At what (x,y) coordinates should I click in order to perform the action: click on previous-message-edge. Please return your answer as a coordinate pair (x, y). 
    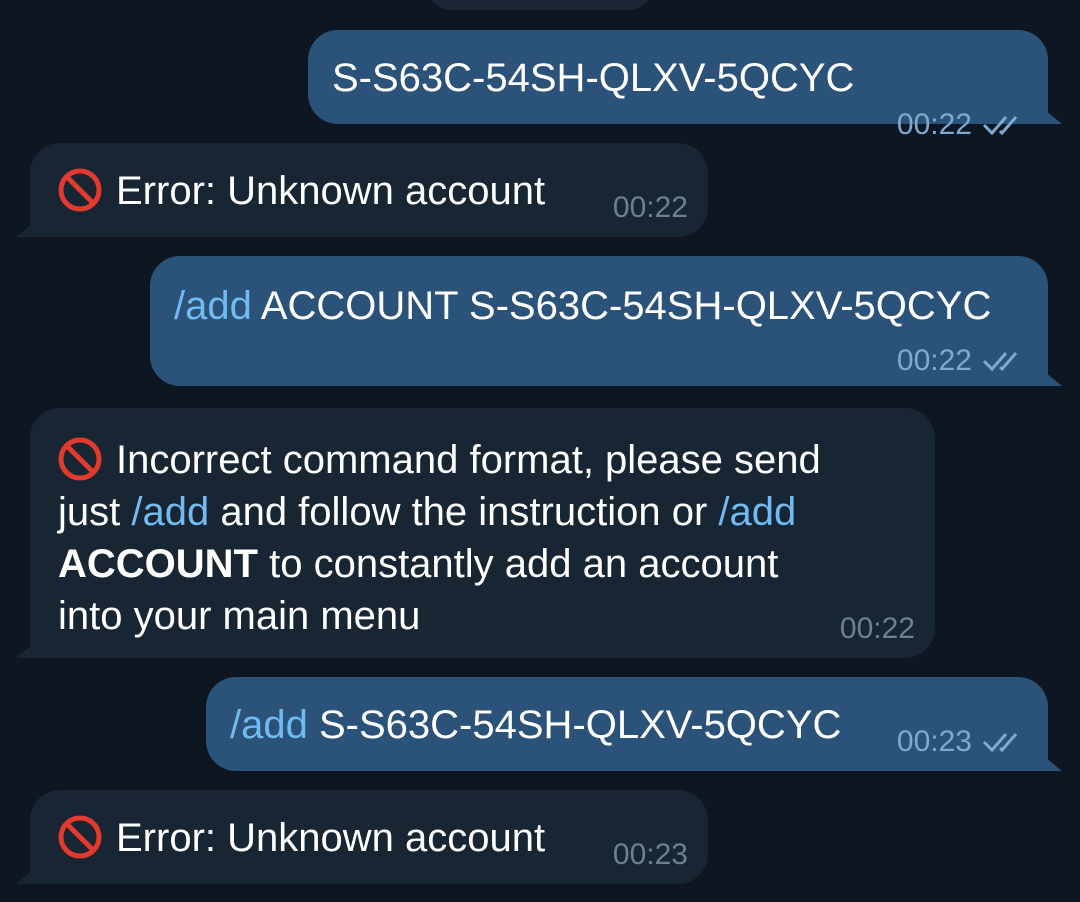
    Looking at the image, I should click on (540, 5).